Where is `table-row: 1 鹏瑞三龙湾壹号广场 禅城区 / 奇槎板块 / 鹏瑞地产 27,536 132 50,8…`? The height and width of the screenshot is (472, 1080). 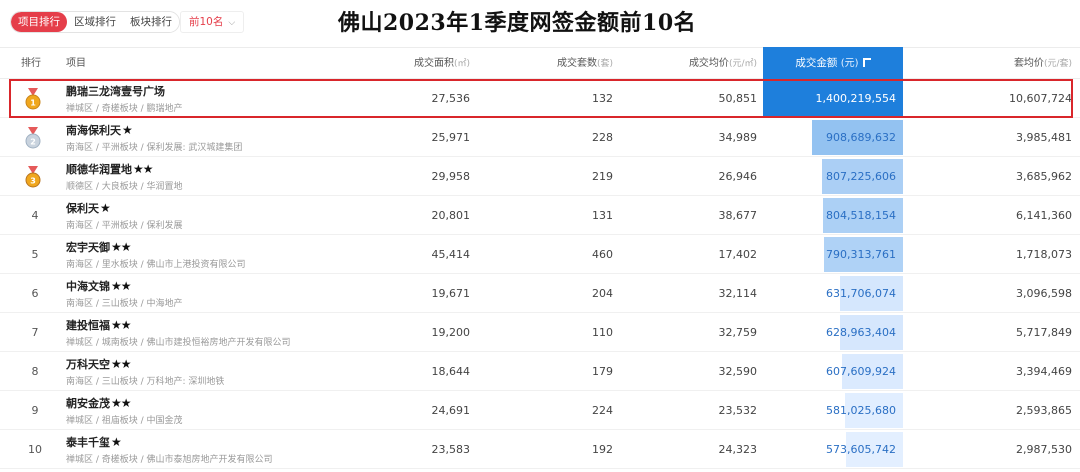
table-row: 1 鹏瑞三龙湾壹号广场 禅城区 / 奇槎板块 / 鹏瑞地产 27,536 132 50,8… is located at coordinates (540, 98).